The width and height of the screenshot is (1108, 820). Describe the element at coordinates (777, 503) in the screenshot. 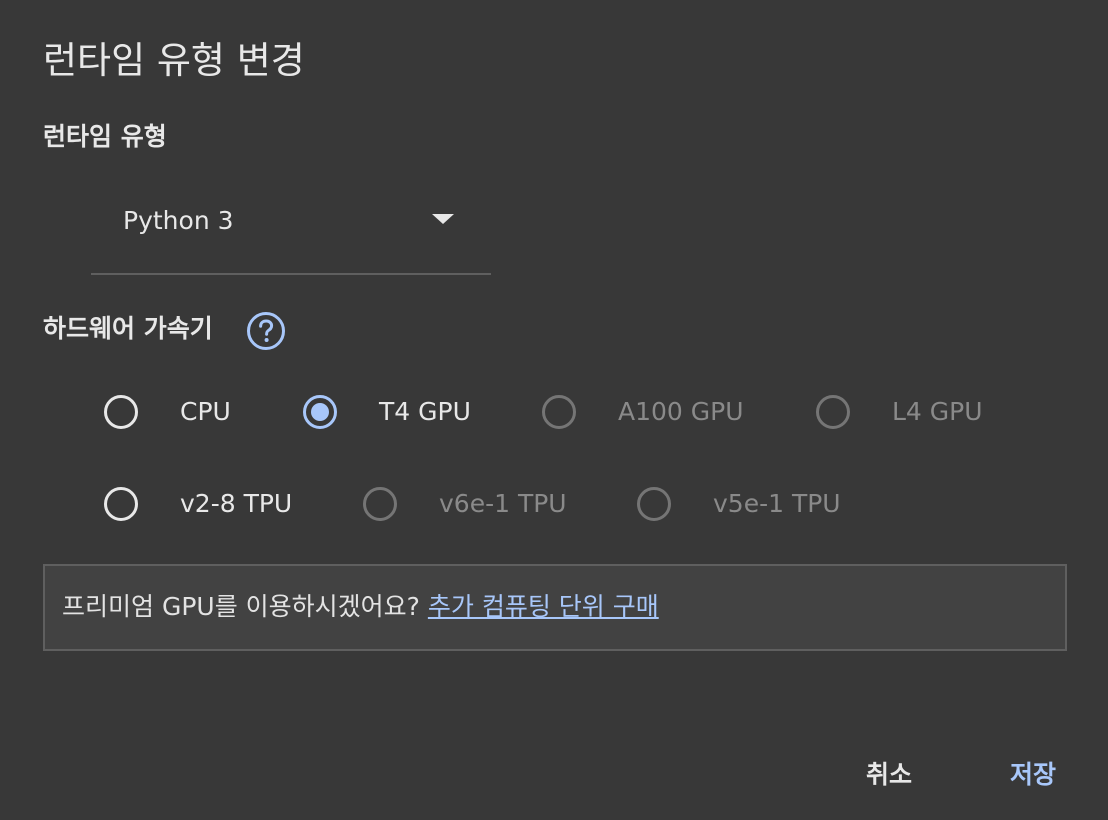

I see `radio-label-v5e-1-tpu: v5e-1 TPU` at that location.